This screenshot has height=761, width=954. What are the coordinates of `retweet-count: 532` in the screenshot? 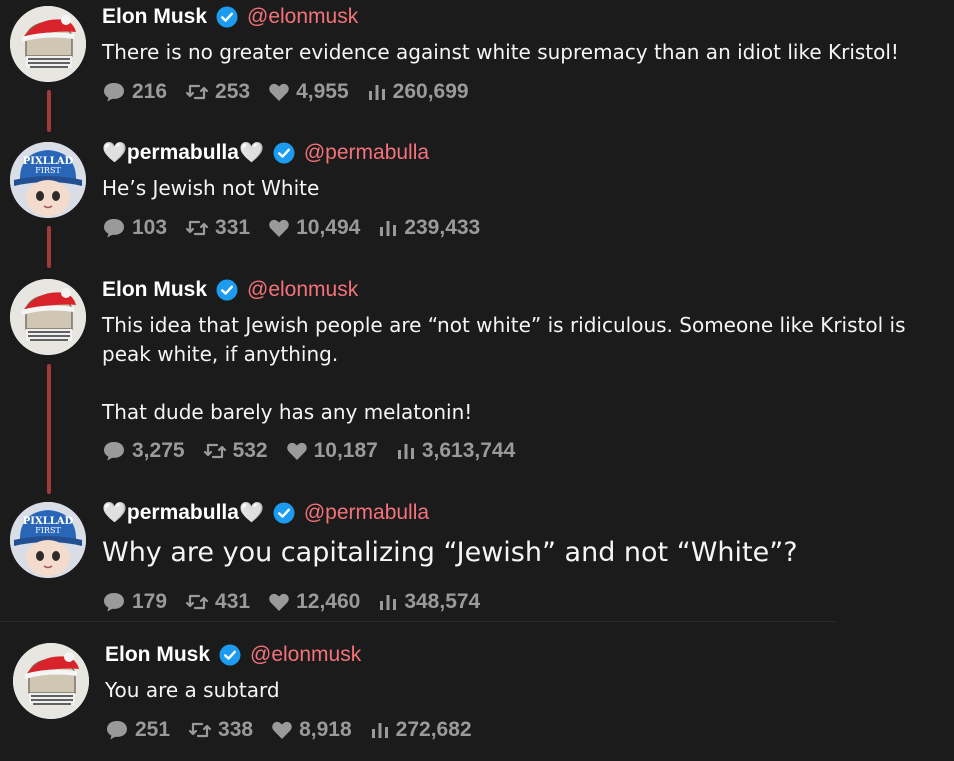 It's located at (250, 450).